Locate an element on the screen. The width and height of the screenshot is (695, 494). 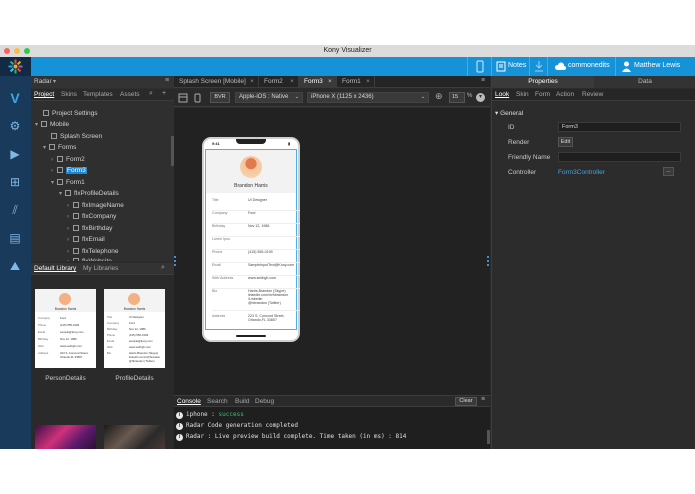
tab-skin: Skin is located at coordinates (522, 95).